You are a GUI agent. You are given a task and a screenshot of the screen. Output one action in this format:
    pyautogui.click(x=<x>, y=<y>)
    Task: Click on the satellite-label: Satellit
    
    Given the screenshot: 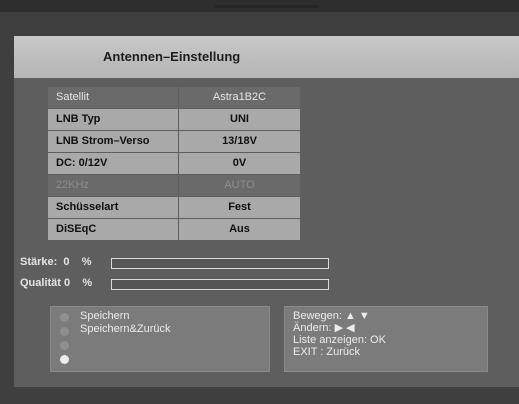 What is the action you would take?
    pyautogui.click(x=113, y=97)
    